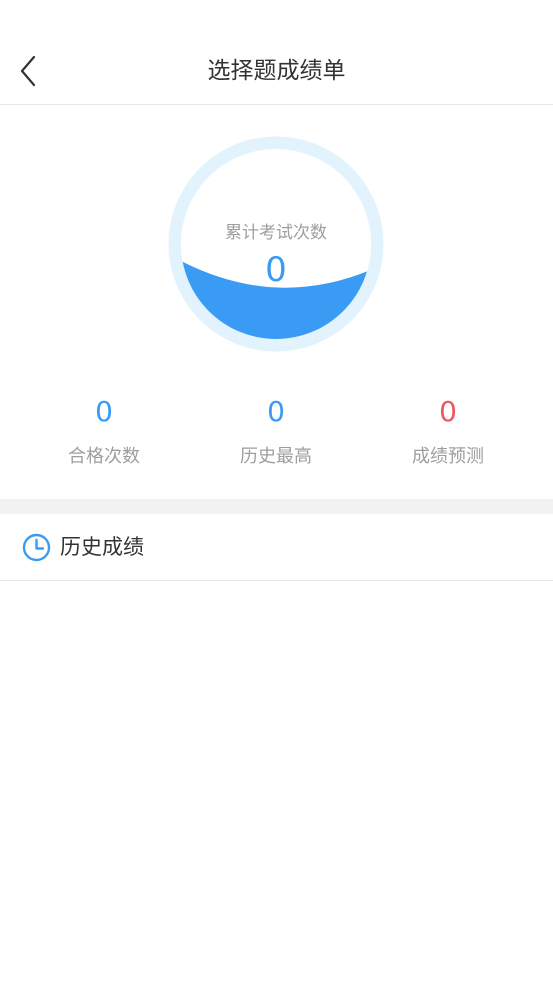  I want to click on clock-icon, so click(36, 547).